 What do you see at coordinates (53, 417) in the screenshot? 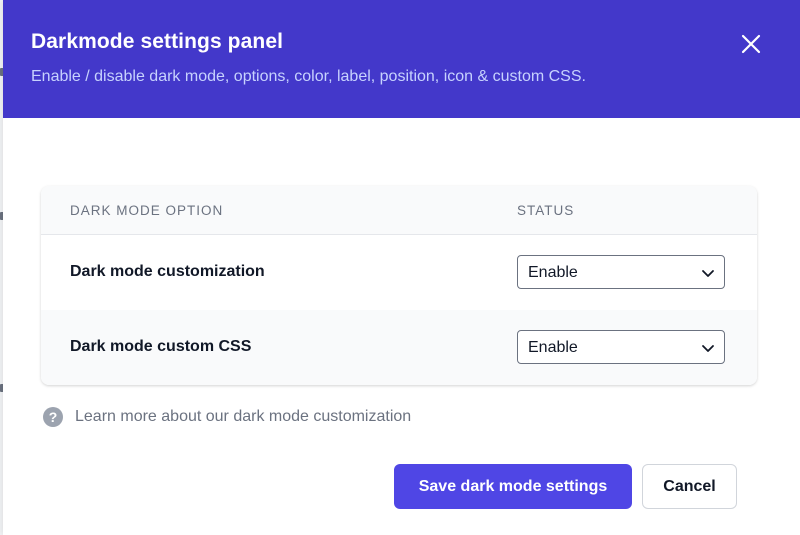
I see `question-circle-icon: ?` at bounding box center [53, 417].